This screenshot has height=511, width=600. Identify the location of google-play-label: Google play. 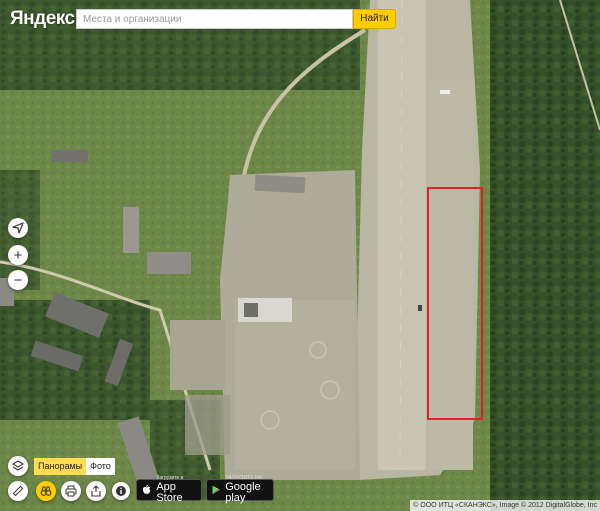
(243, 492).